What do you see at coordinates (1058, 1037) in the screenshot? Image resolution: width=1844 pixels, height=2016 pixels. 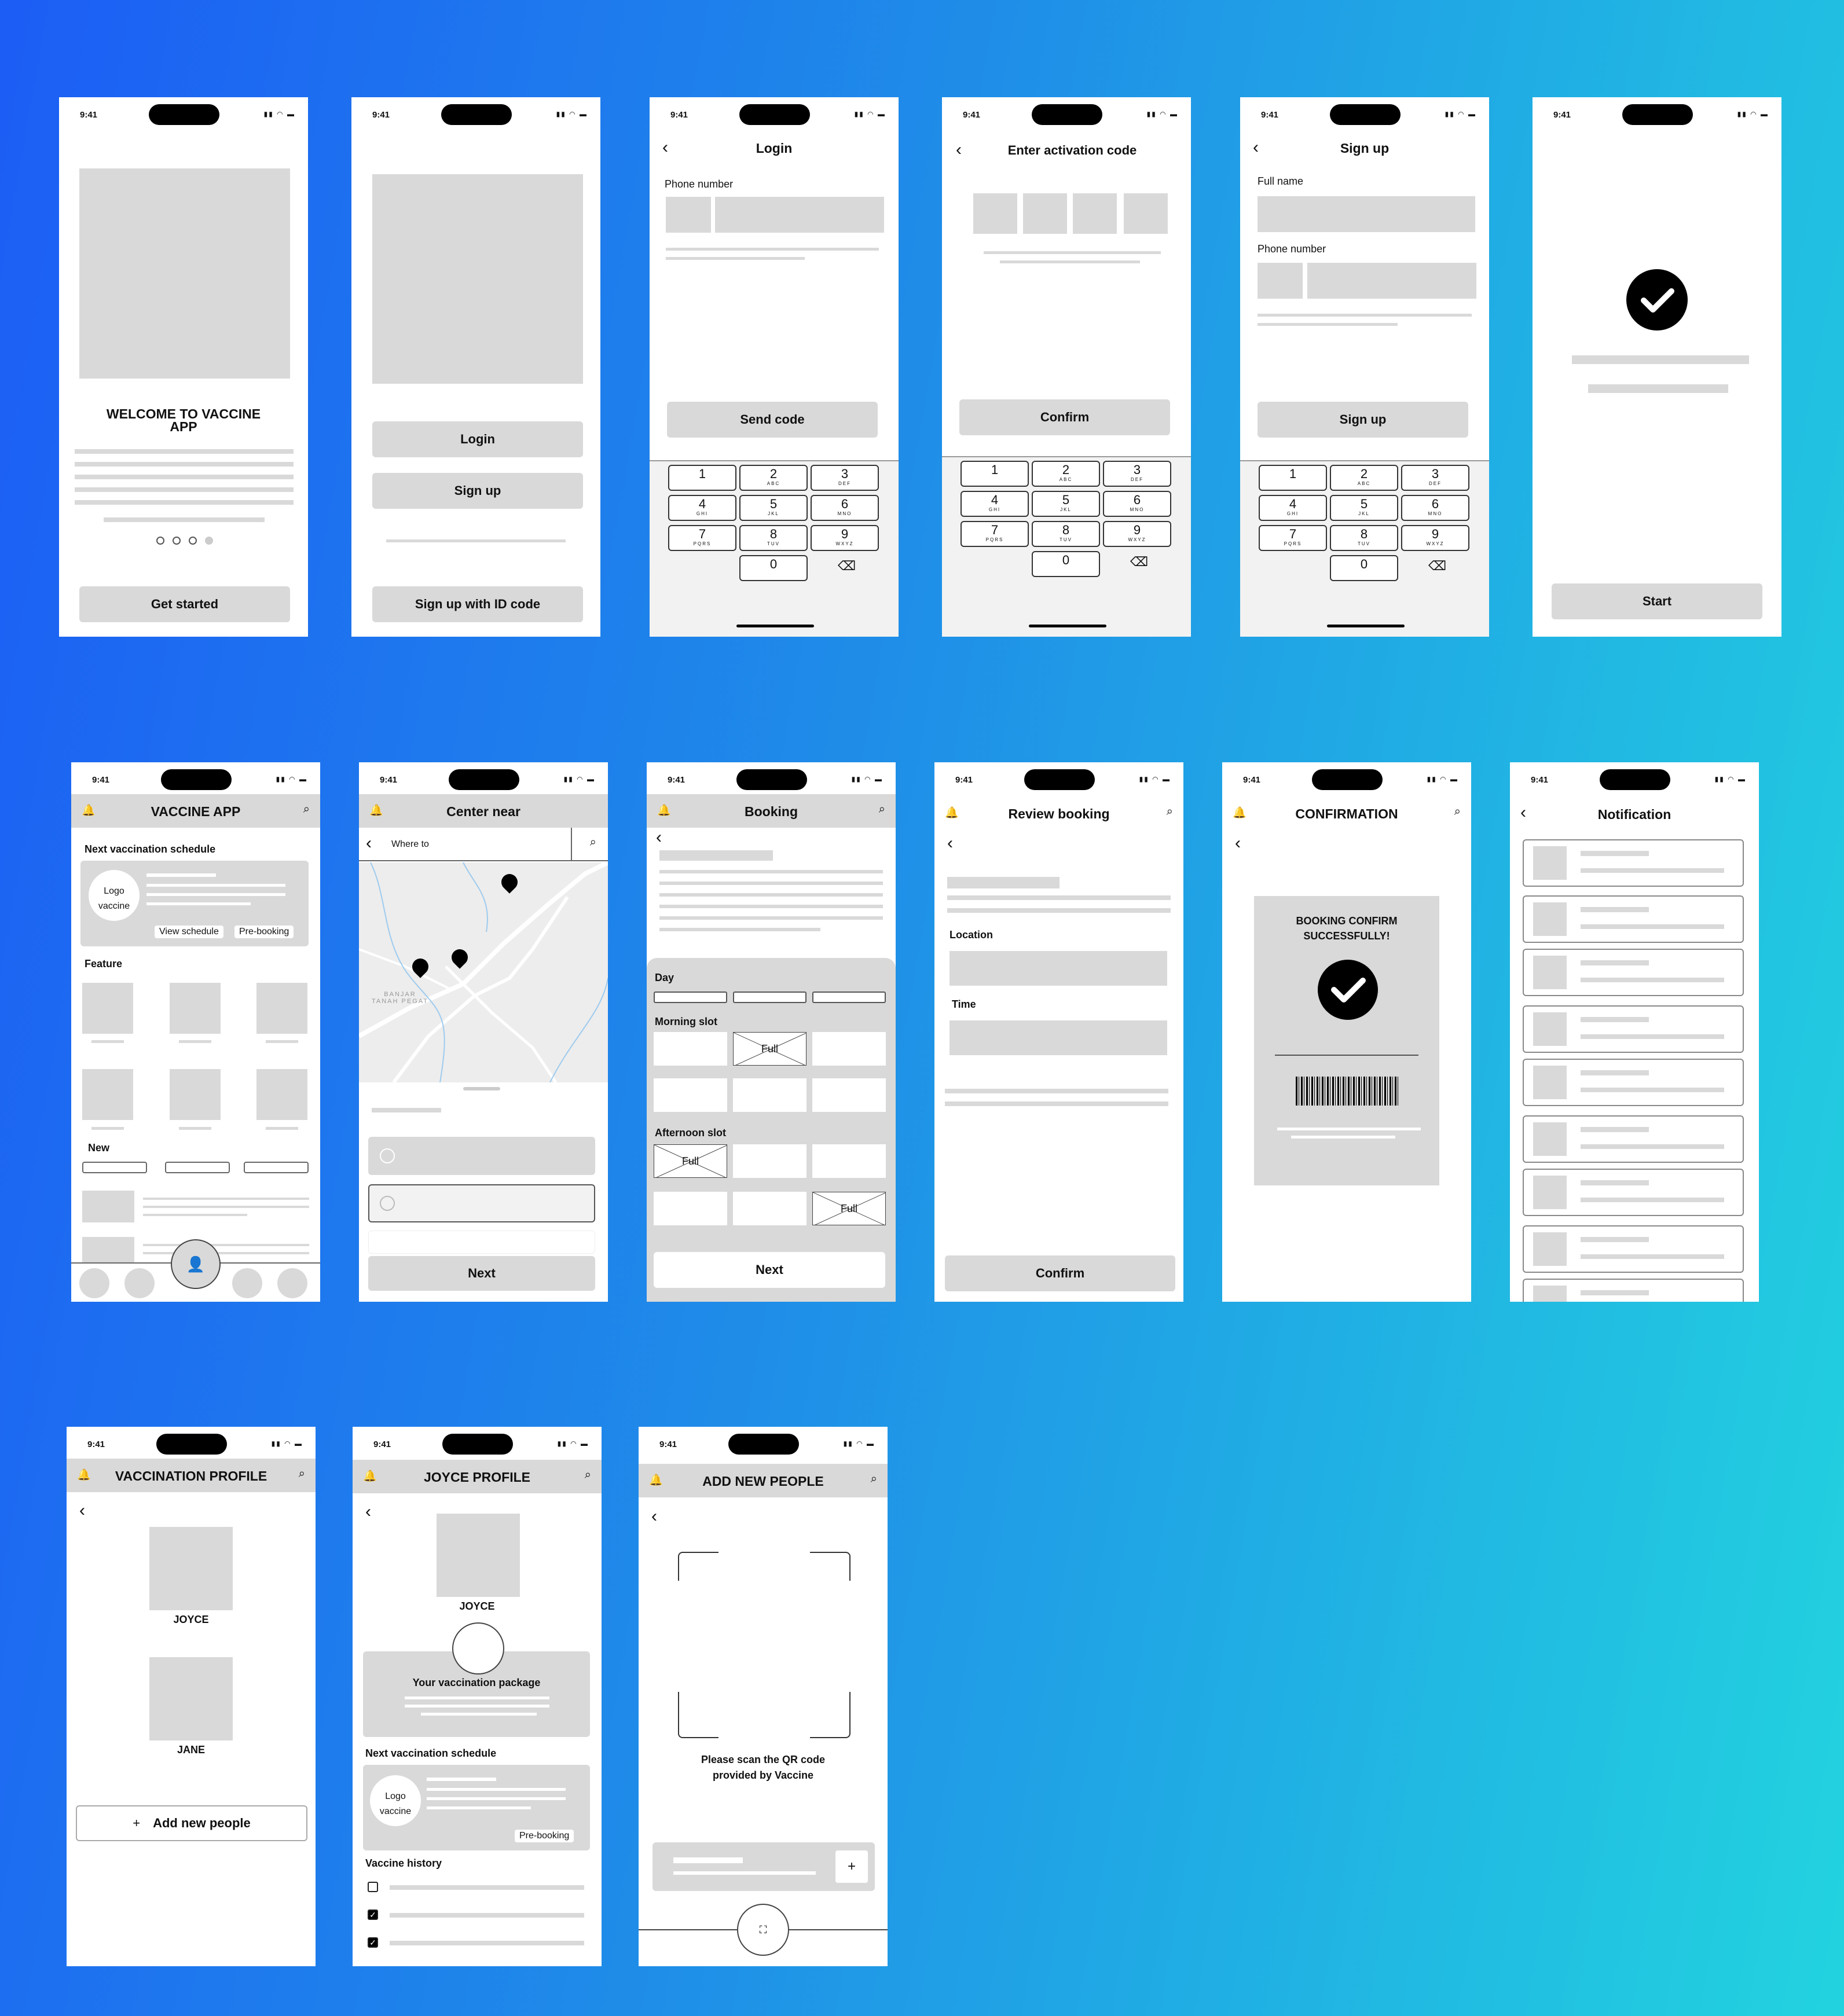 I see `time-field` at bounding box center [1058, 1037].